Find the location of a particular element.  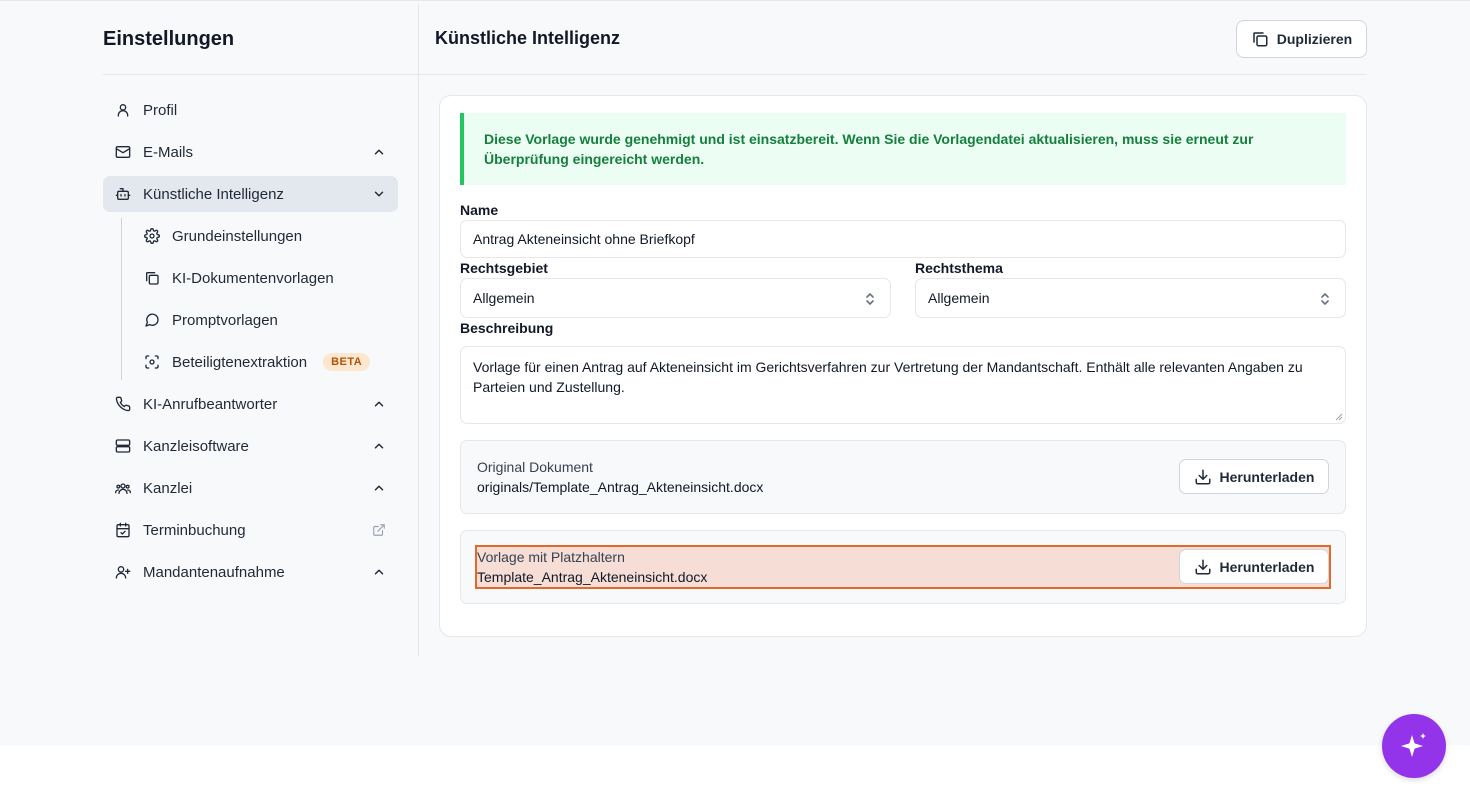

beschreibung-label: Beschreibung is located at coordinates (507, 328).